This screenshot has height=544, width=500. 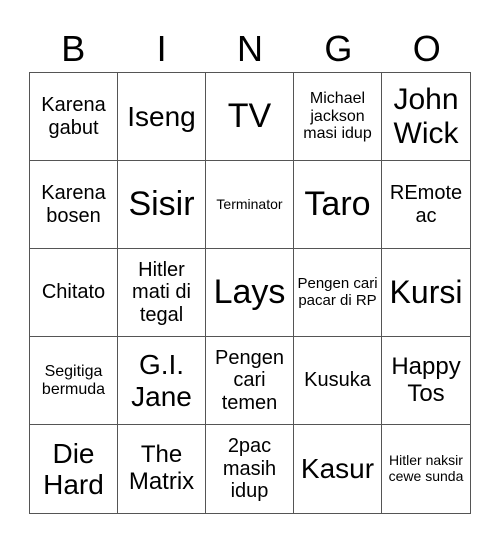 What do you see at coordinates (250, 205) in the screenshot?
I see `bingo-cell: Terminator` at bounding box center [250, 205].